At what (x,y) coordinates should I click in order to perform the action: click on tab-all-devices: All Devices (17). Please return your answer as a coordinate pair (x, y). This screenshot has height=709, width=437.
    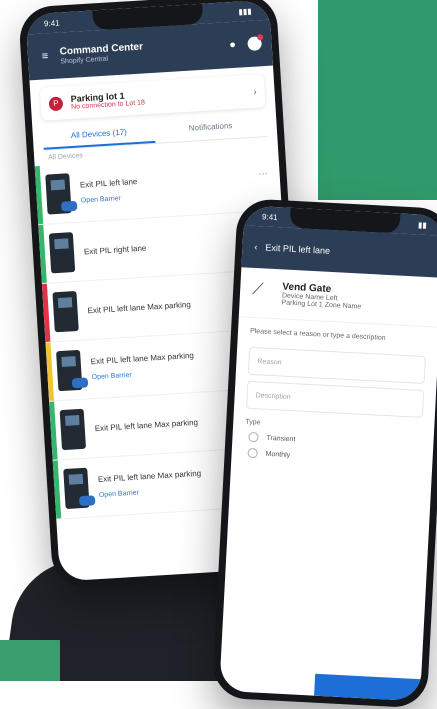
    Looking at the image, I should click on (99, 133).